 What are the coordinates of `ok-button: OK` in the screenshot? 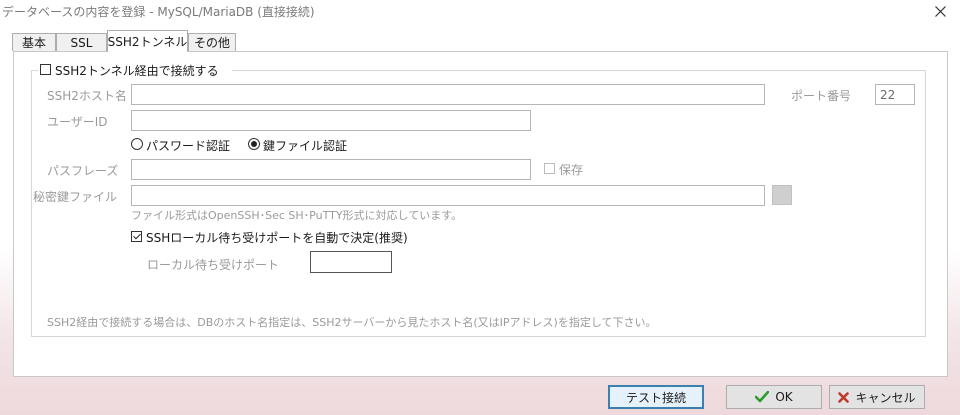 It's located at (774, 397).